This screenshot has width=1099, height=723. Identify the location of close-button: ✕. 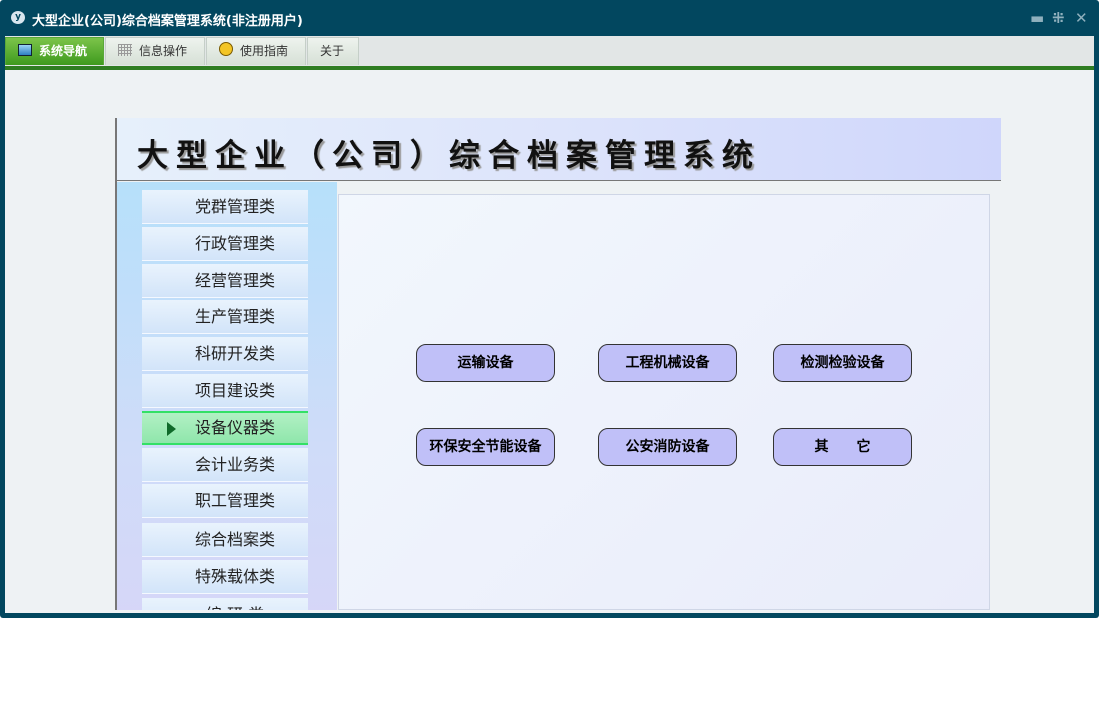
(1081, 18).